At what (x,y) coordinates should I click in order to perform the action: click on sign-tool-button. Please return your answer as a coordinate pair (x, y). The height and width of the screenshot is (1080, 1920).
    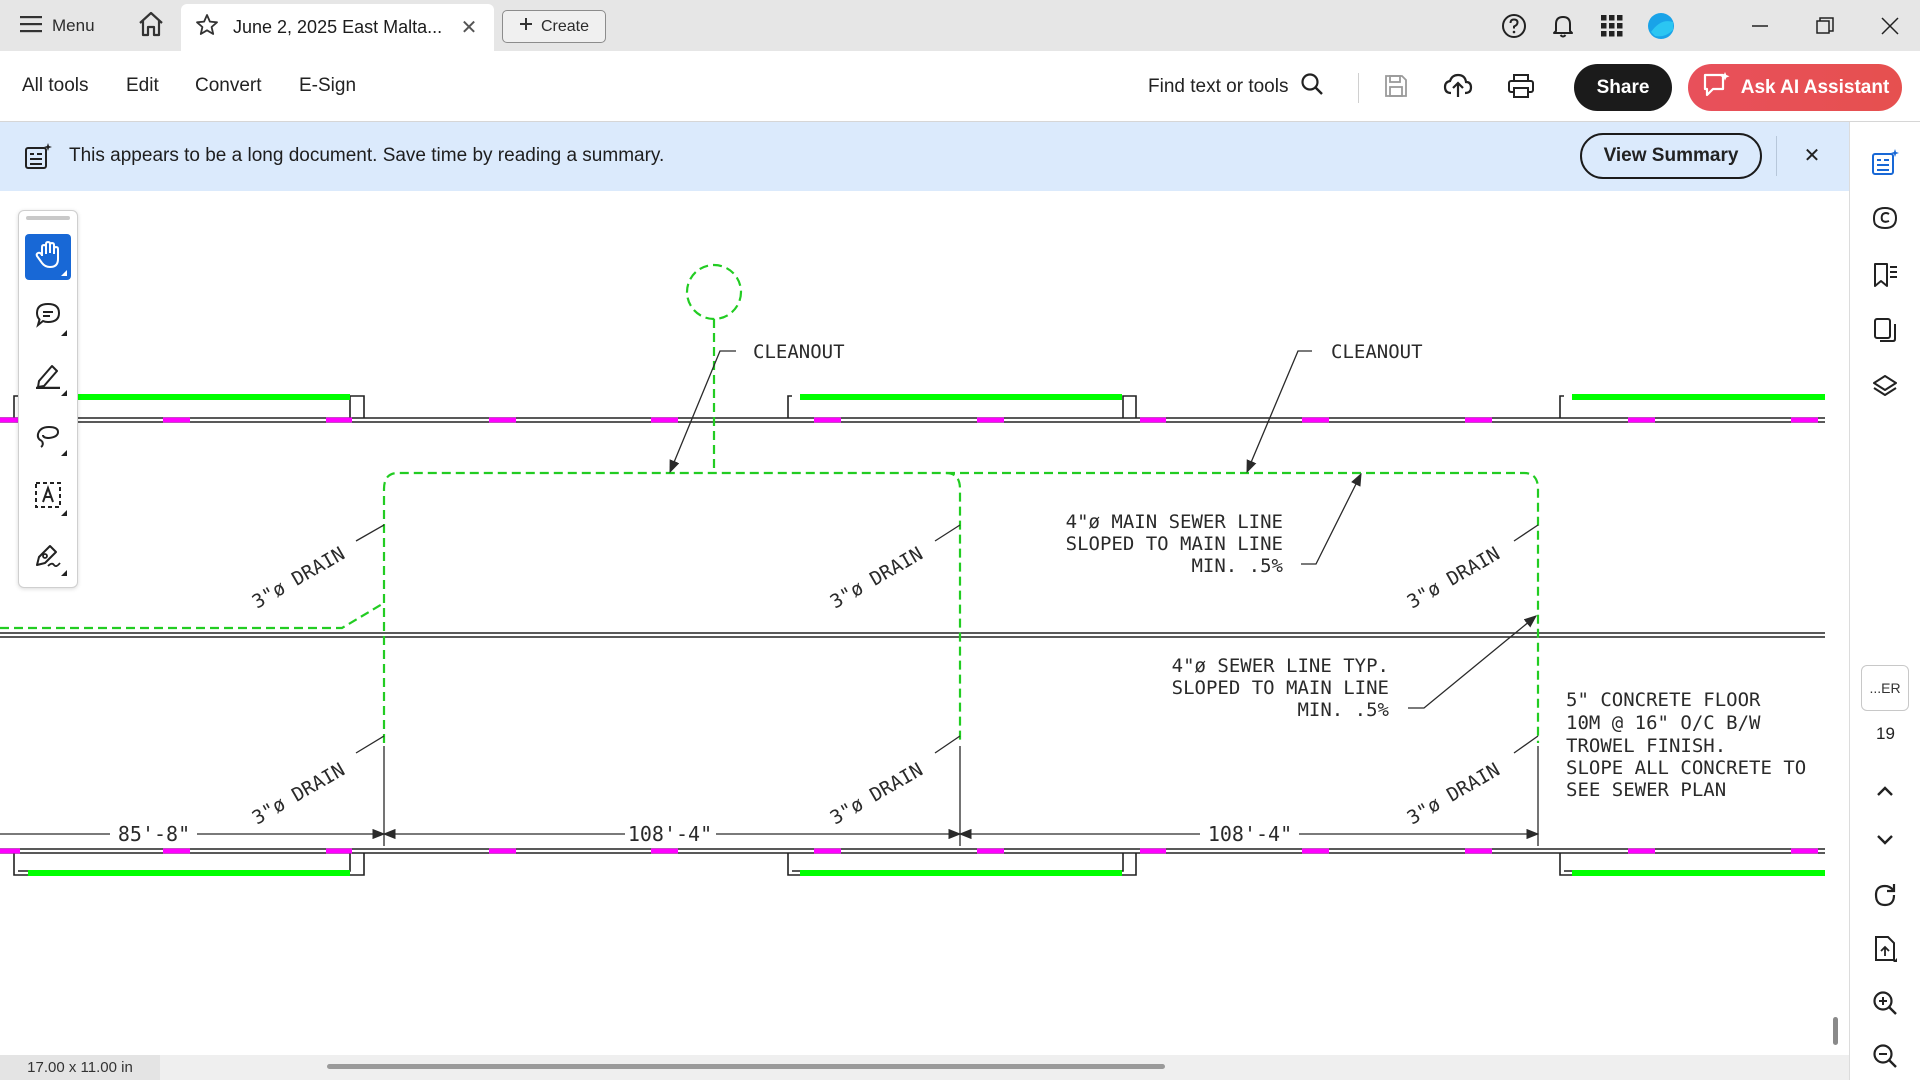
    Looking at the image, I should click on (48, 557).